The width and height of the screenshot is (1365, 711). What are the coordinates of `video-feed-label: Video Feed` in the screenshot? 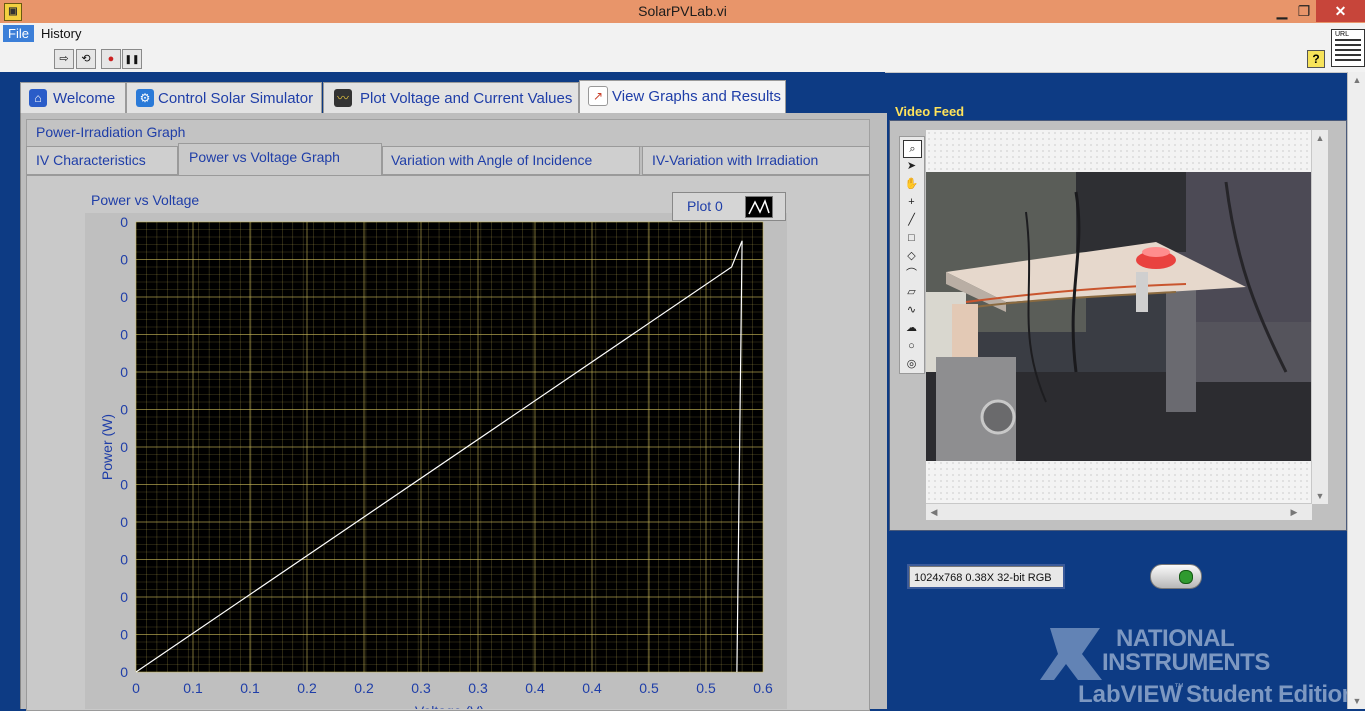 It's located at (930, 111).